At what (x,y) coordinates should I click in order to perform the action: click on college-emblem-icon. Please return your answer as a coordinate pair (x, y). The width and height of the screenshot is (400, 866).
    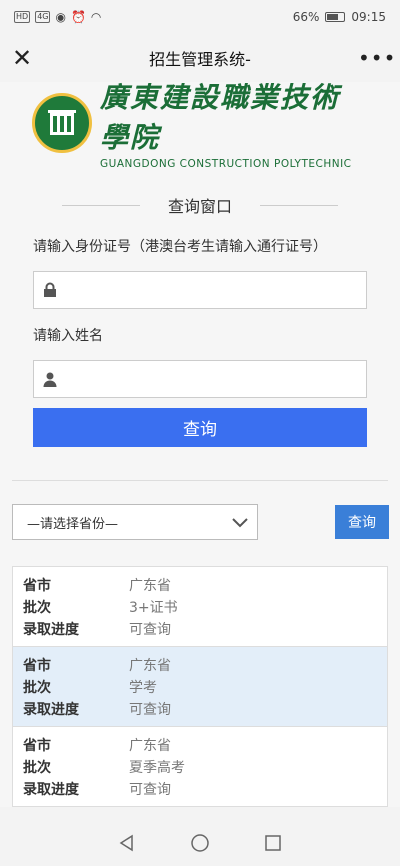
    Looking at the image, I should click on (62, 123).